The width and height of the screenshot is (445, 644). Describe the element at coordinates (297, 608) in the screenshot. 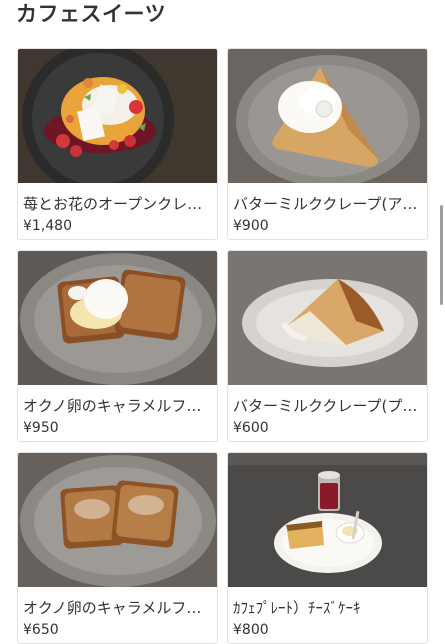

I see `menu-item-name: ｶﾌｪﾌﾟﾚｰﾄ）ﾁｰｽﾞｹｰｷ` at that location.